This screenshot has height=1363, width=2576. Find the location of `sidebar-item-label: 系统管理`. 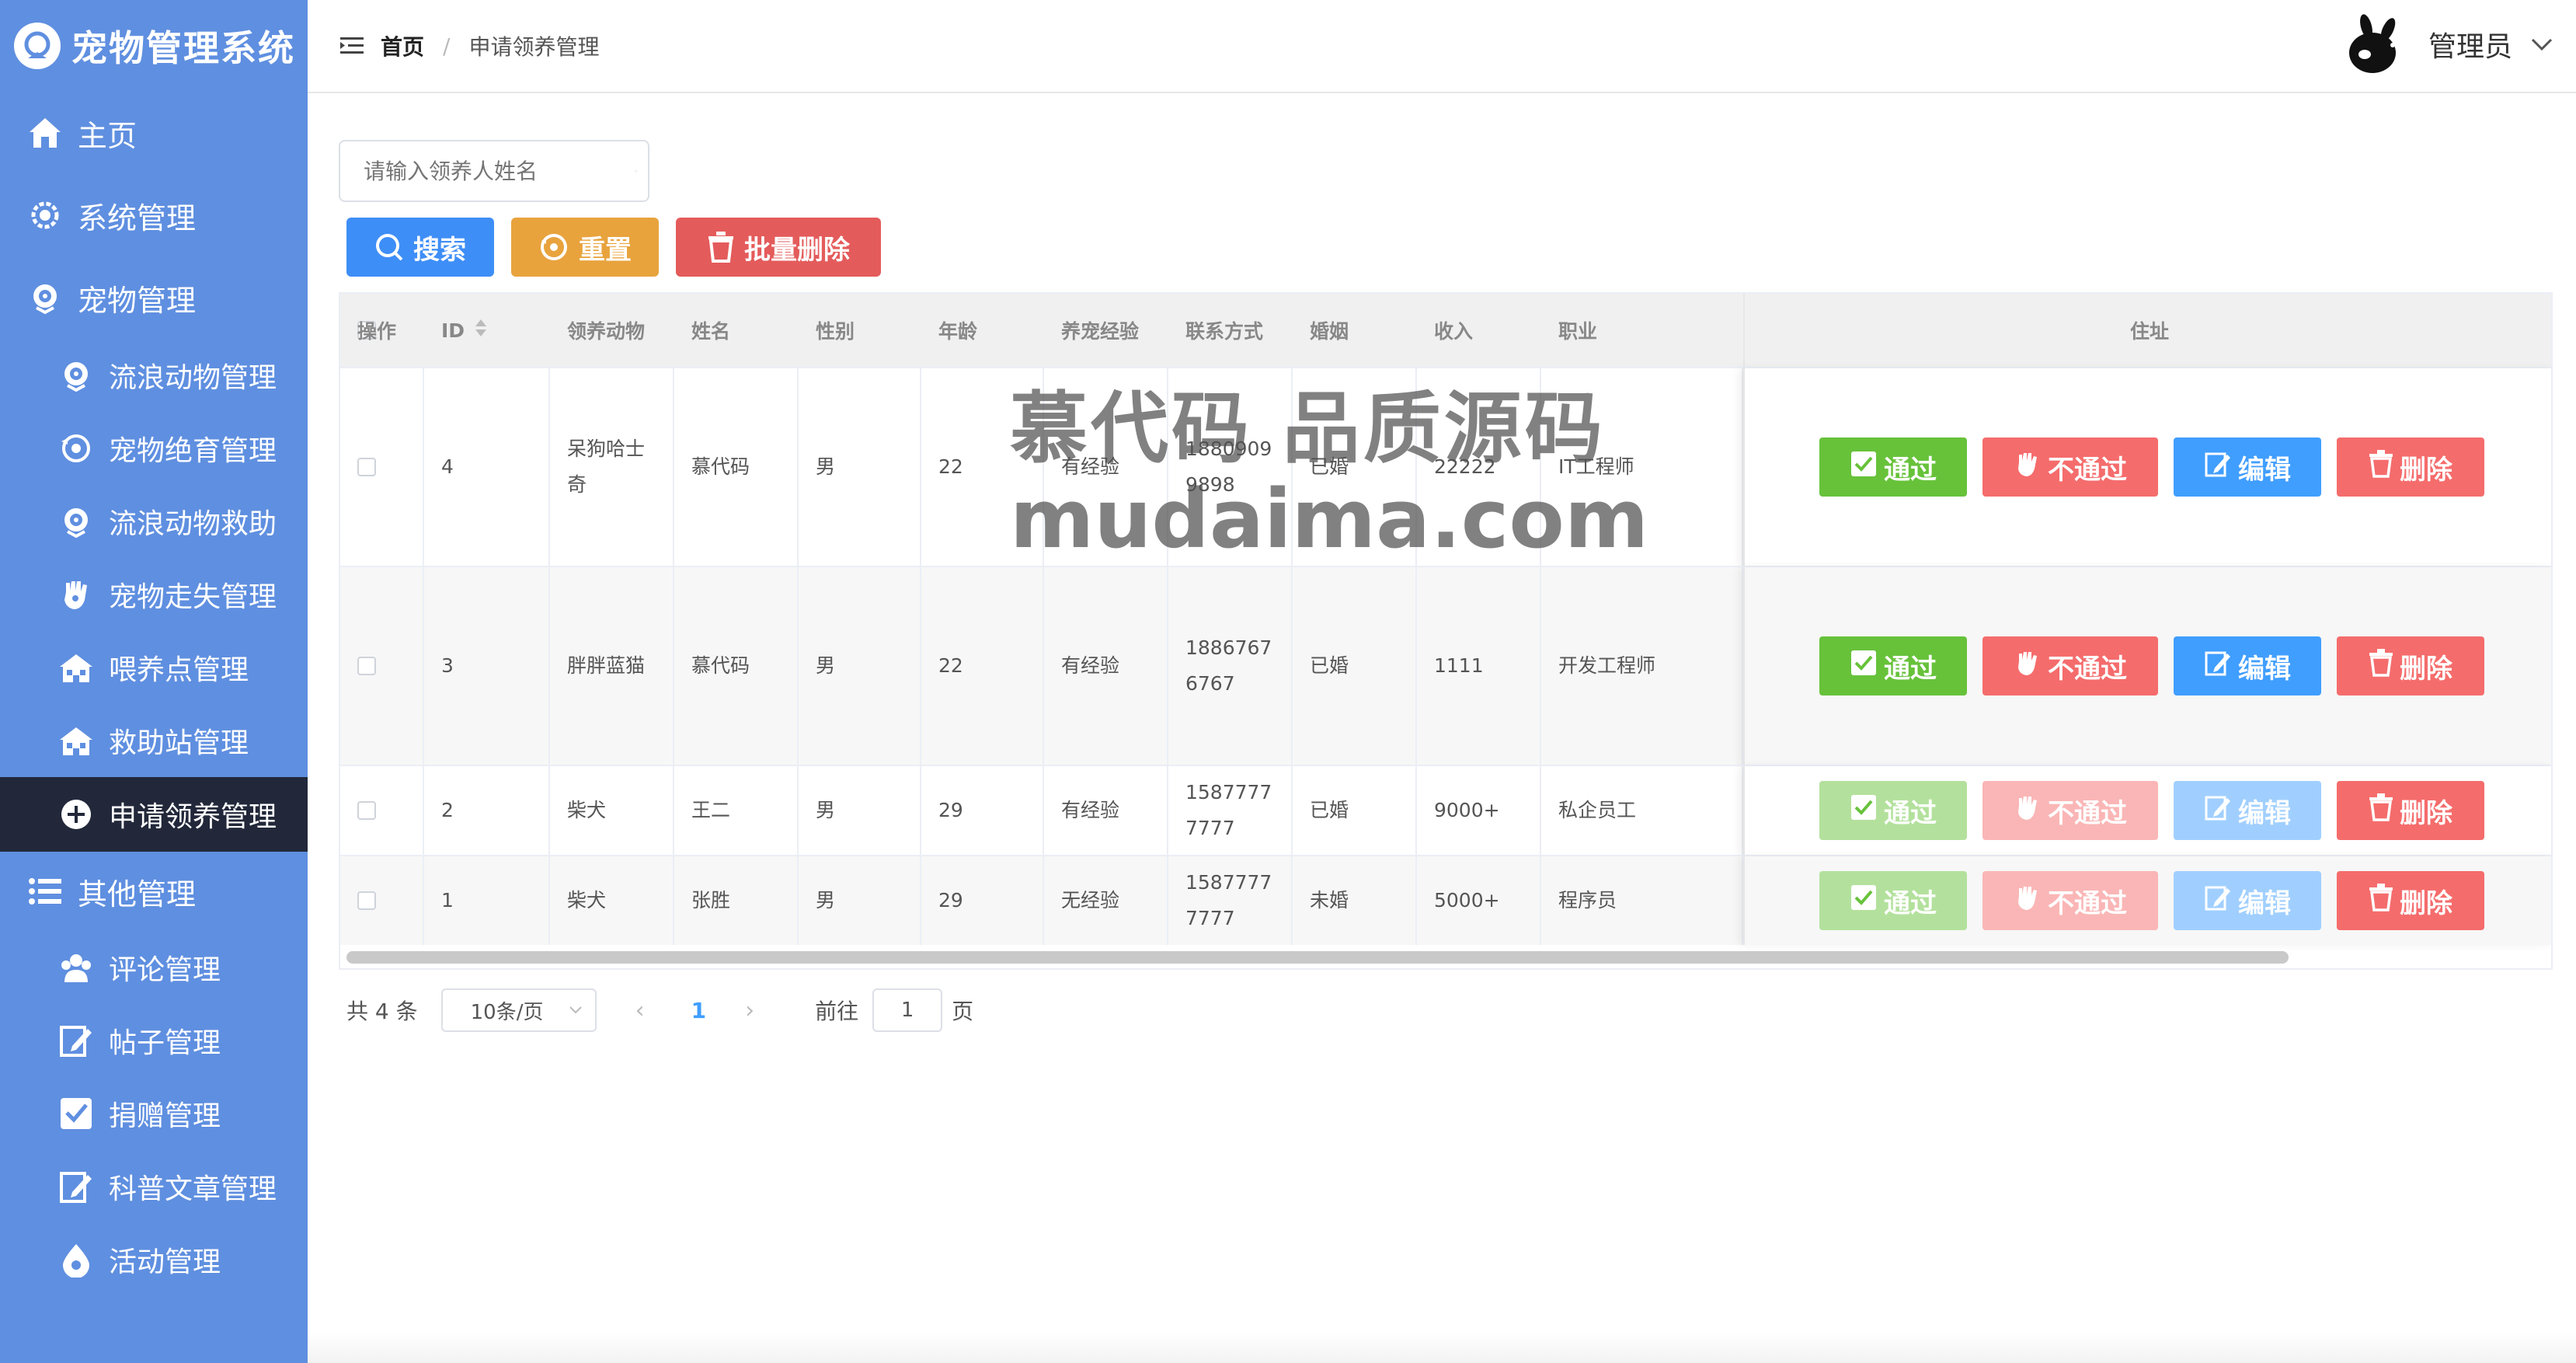

sidebar-item-label: 系统管理 is located at coordinates (137, 217).